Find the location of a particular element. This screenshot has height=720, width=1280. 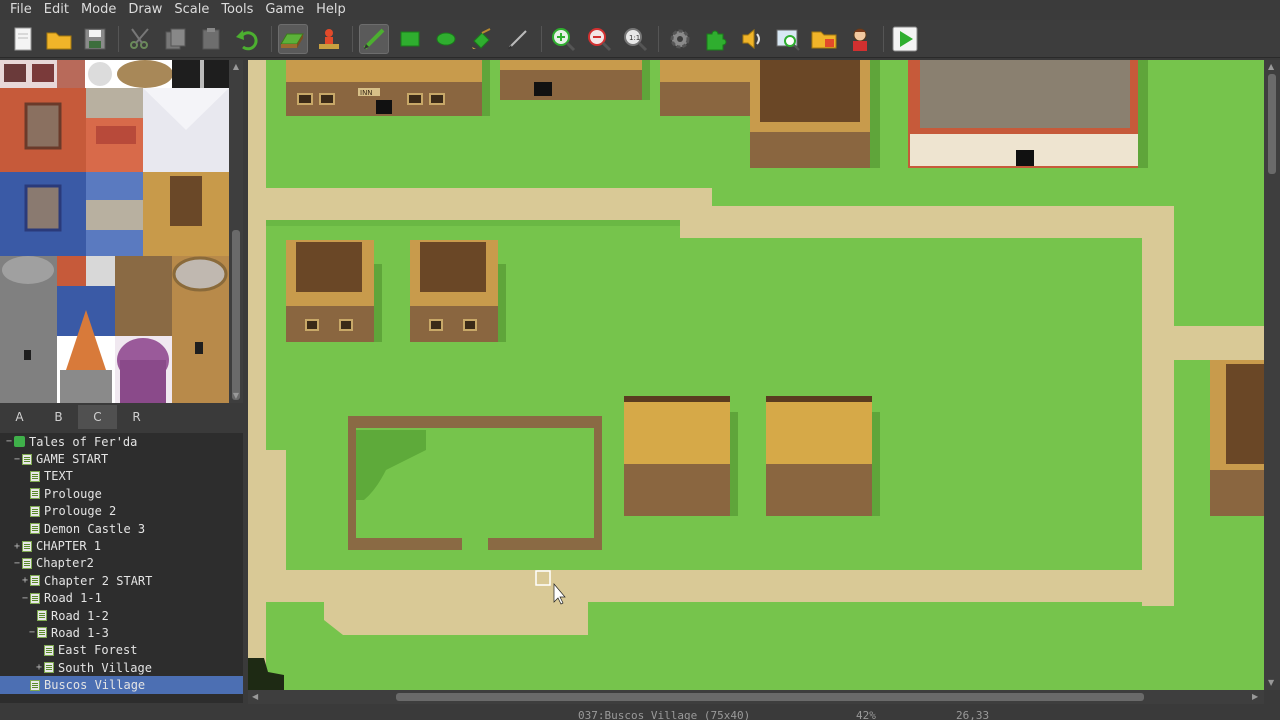

tileset-palette is located at coordinates (114, 231).